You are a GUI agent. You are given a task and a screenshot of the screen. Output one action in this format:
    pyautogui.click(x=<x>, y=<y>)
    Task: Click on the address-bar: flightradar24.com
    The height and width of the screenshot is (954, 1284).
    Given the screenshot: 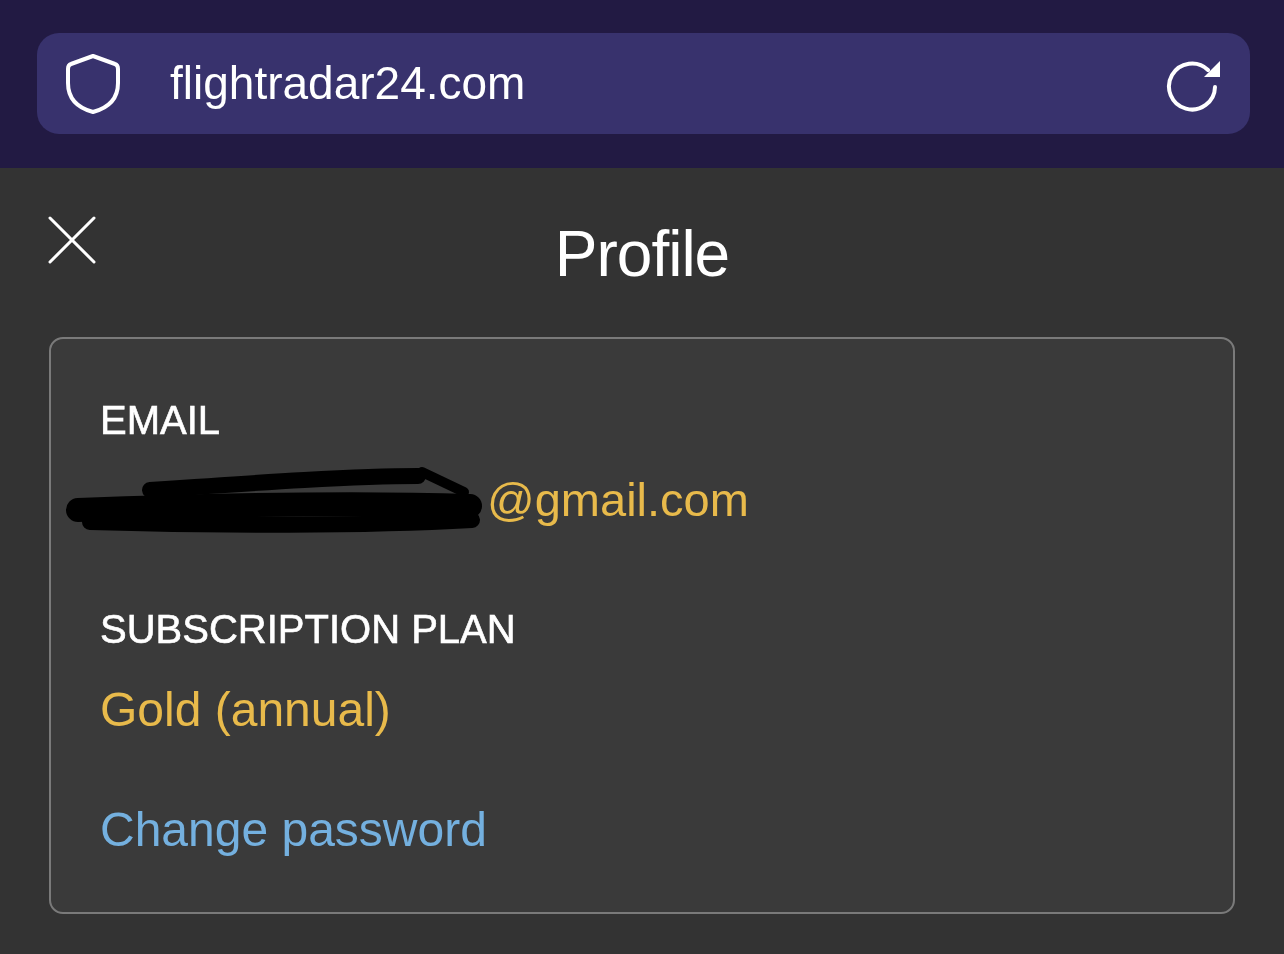 What is the action you would take?
    pyautogui.click(x=643, y=83)
    